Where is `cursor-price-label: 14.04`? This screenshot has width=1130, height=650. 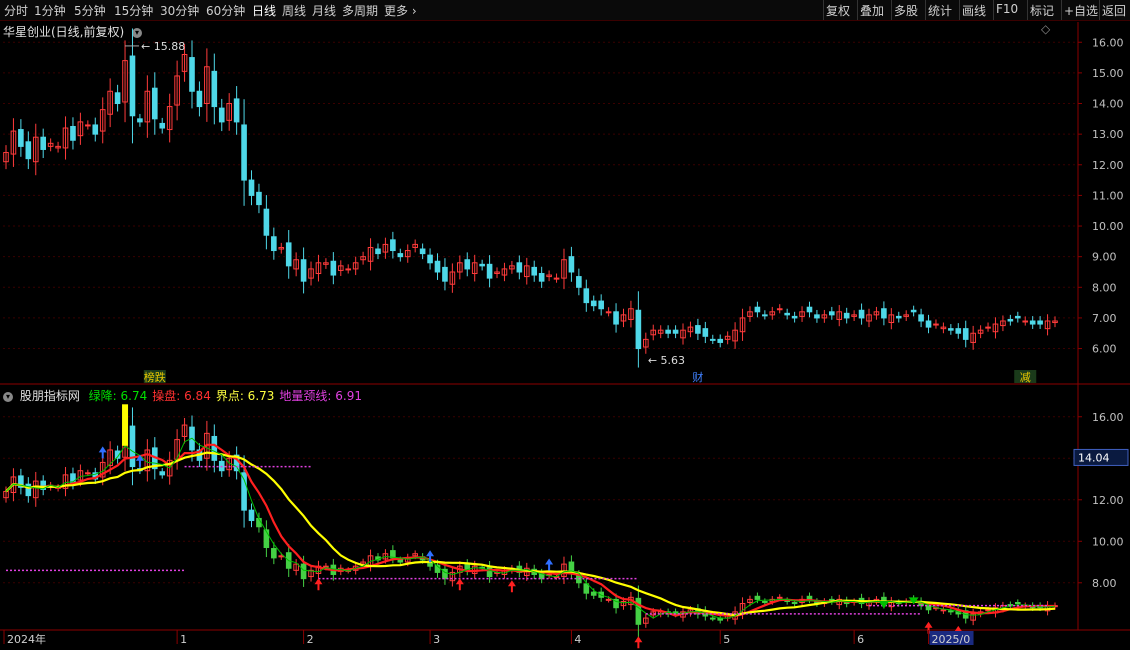
cursor-price-label: 14.04 is located at coordinates (1094, 457).